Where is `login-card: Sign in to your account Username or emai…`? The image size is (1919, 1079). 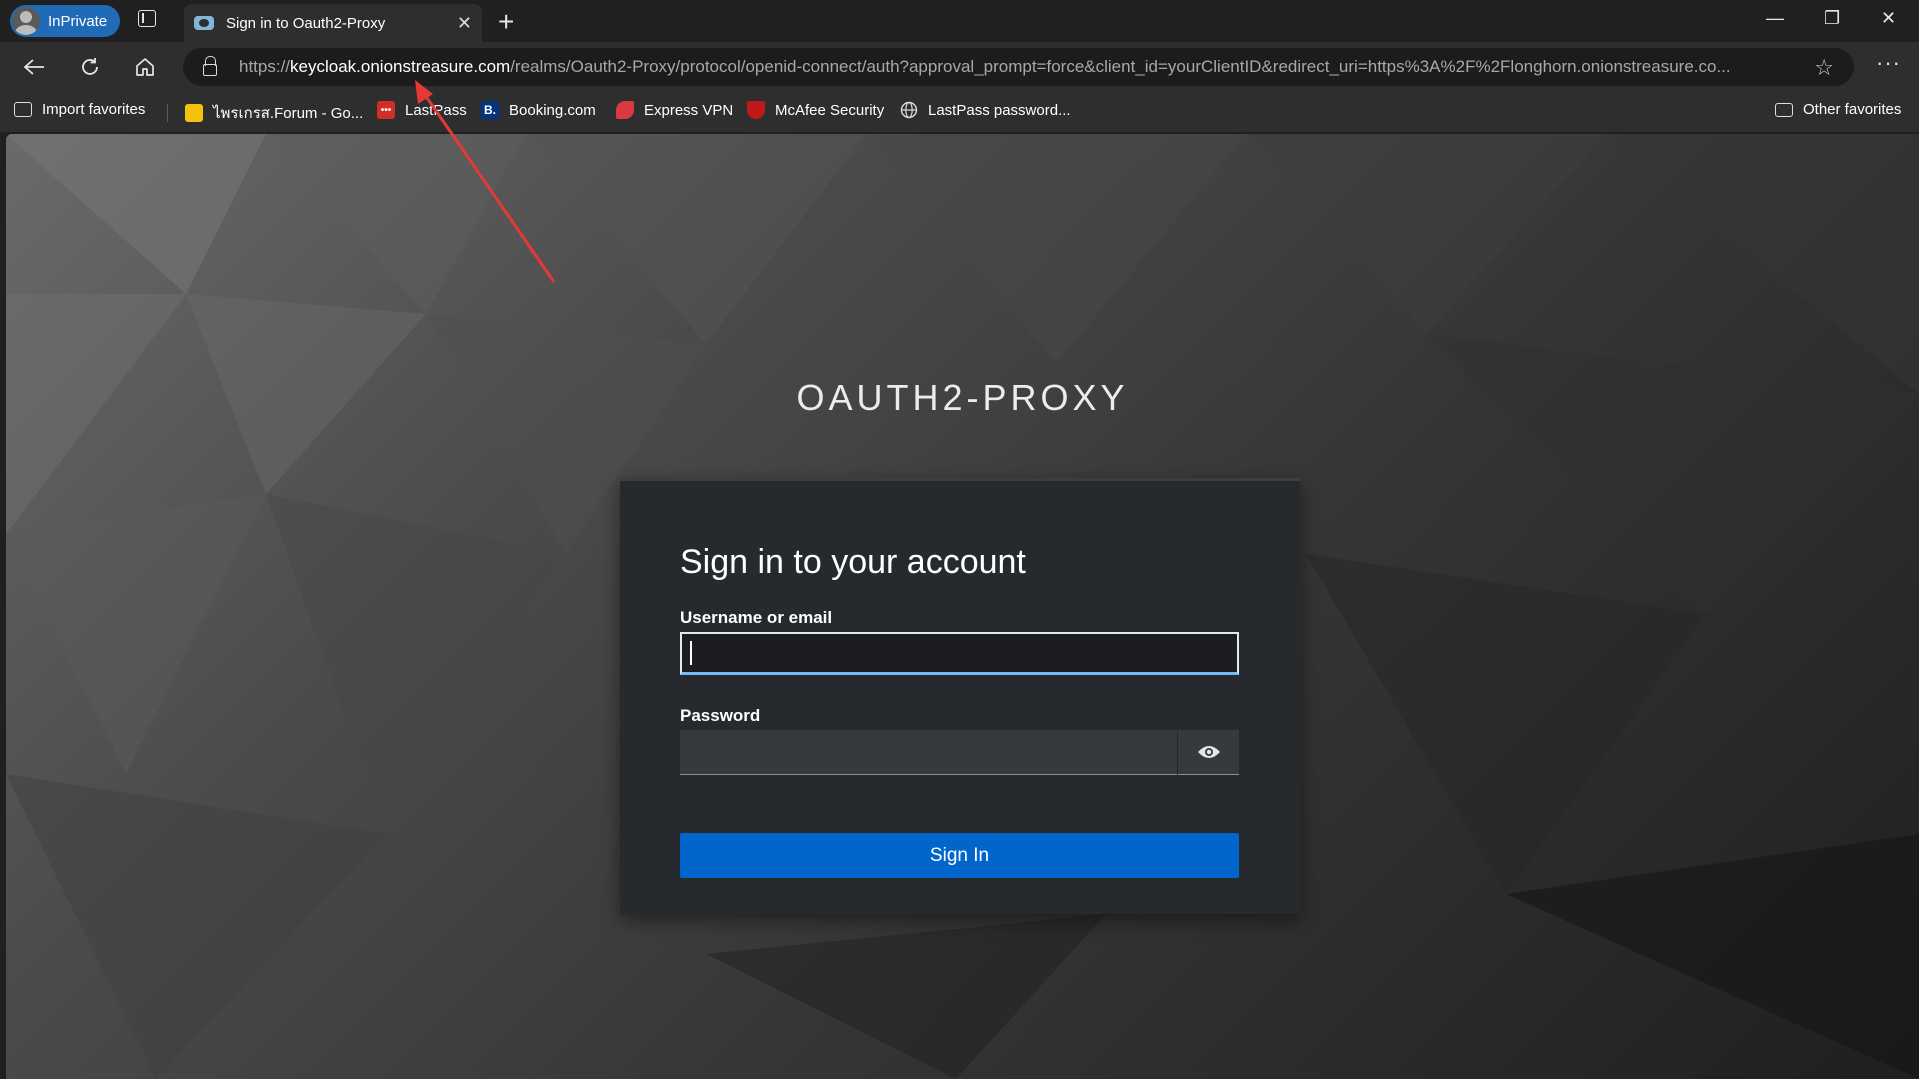
login-card: Sign in to your account Username or emai… is located at coordinates (960, 696).